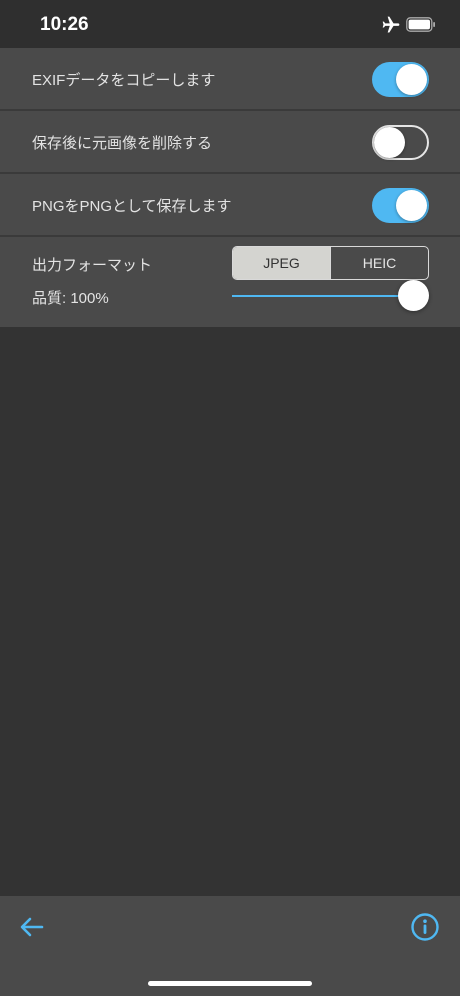 This screenshot has height=996, width=460. What do you see at coordinates (230, 79) in the screenshot?
I see `setting-row-copy-exif: EXIFデータをコピーします` at bounding box center [230, 79].